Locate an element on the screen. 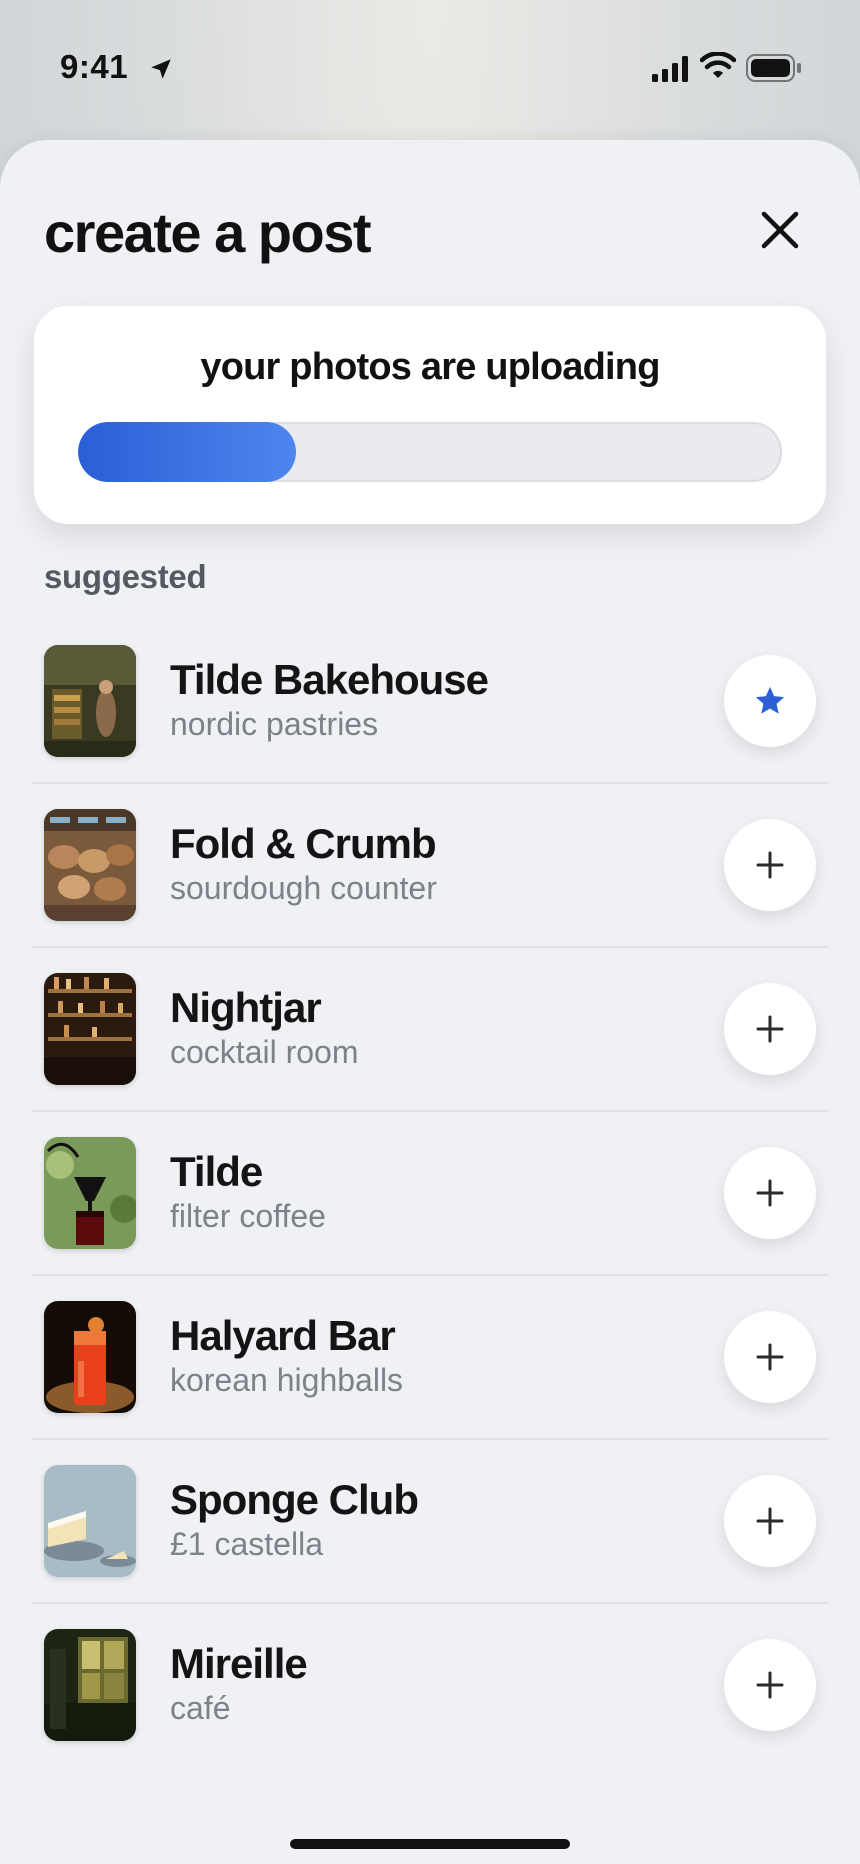  section-label-suggested: suggested is located at coordinates (125, 576).